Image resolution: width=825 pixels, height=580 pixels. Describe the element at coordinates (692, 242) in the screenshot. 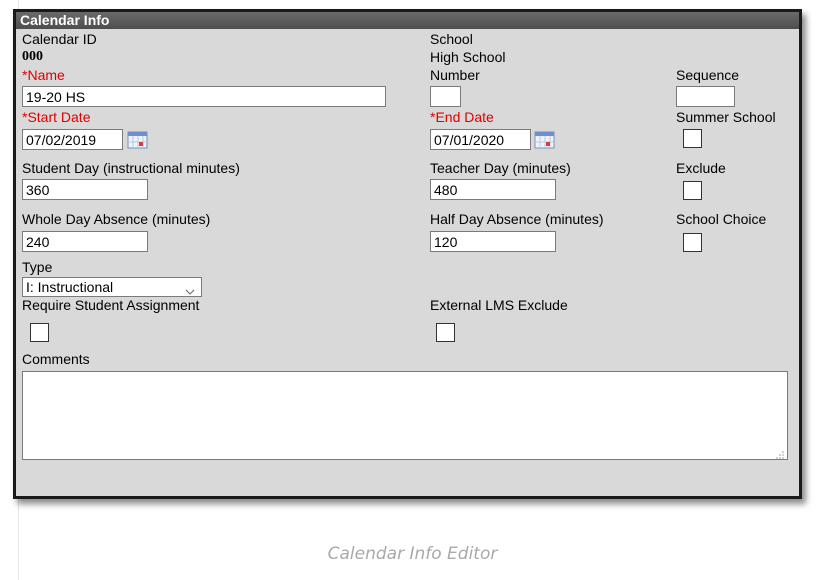

I see `school-choice-checkbox` at that location.